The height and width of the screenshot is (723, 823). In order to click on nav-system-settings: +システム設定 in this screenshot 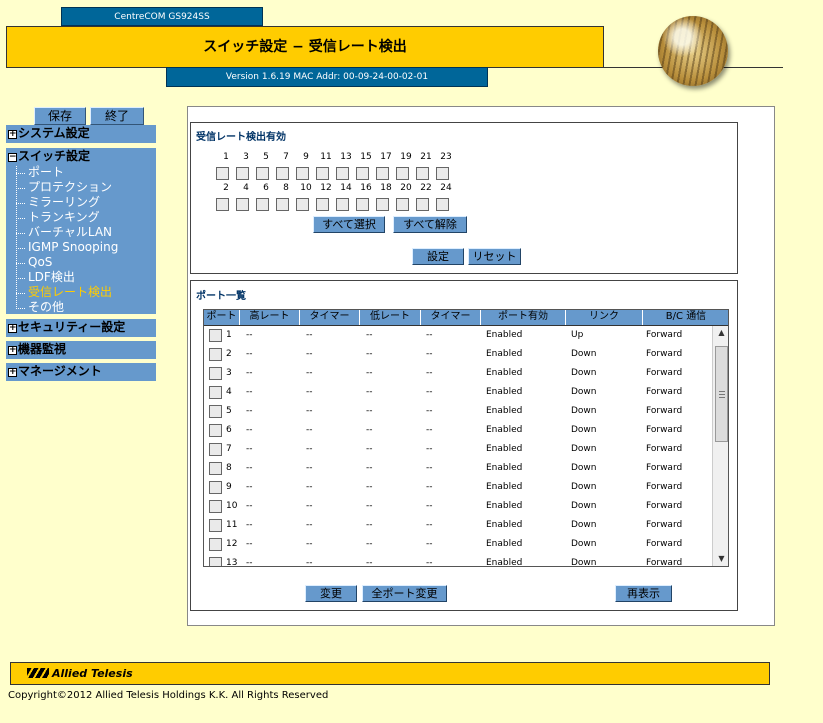, I will do `click(81, 134)`.